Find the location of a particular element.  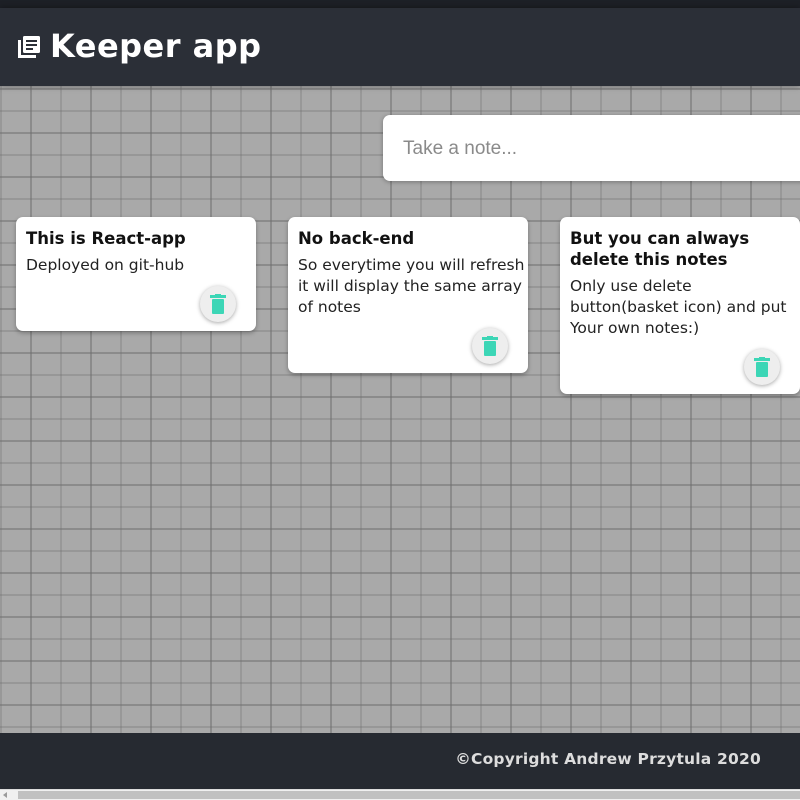

horizontal-scrollbar is located at coordinates (400, 794).